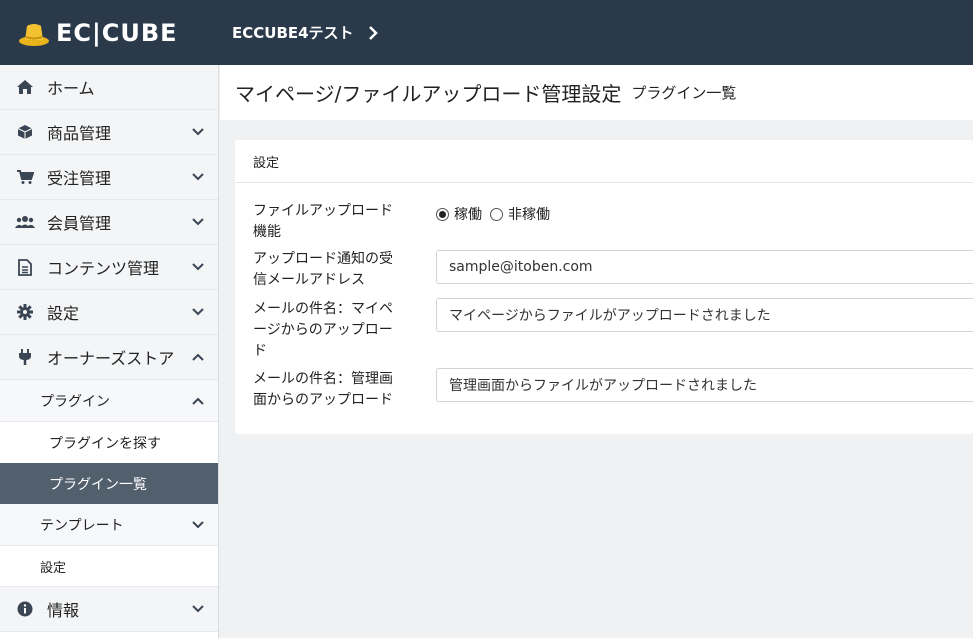 Image resolution: width=973 pixels, height=638 pixels. I want to click on subject-admin-label: メールの件名：管理画面からのアップロード, so click(323, 389).